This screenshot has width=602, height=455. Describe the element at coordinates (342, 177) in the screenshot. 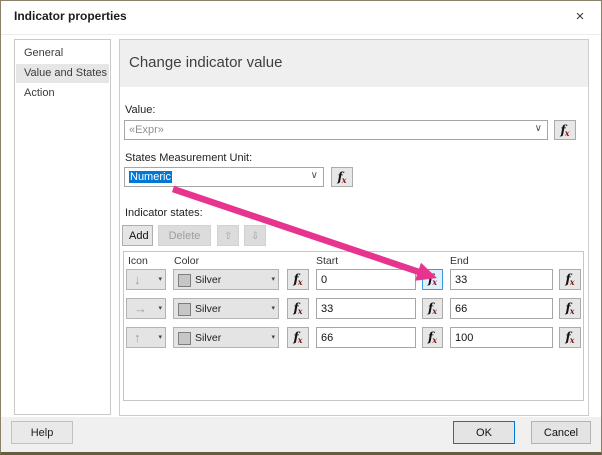

I see `smu-fx-button: fx` at that location.